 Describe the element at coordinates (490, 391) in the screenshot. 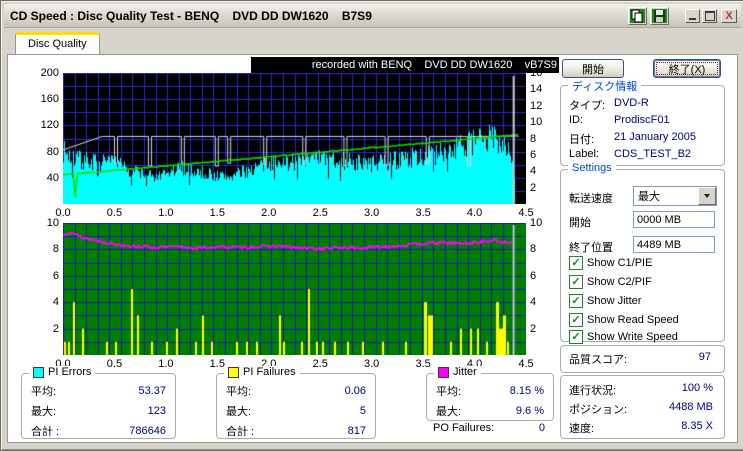

I see `stat-row: 平均: 8.15 %` at that location.